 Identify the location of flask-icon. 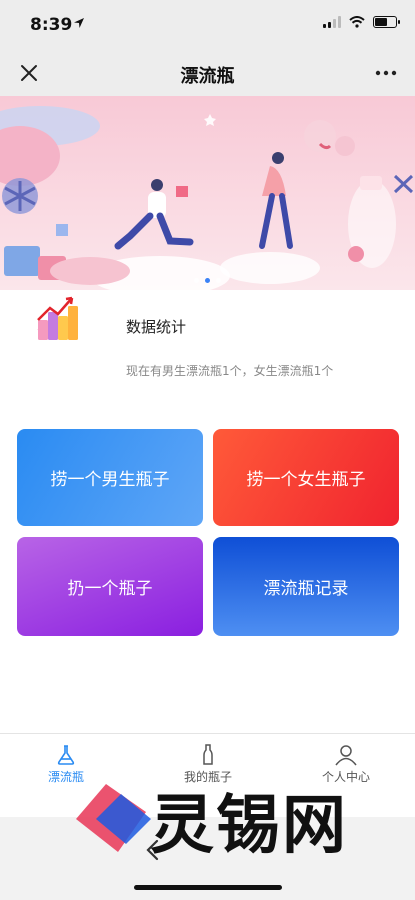
(66, 755).